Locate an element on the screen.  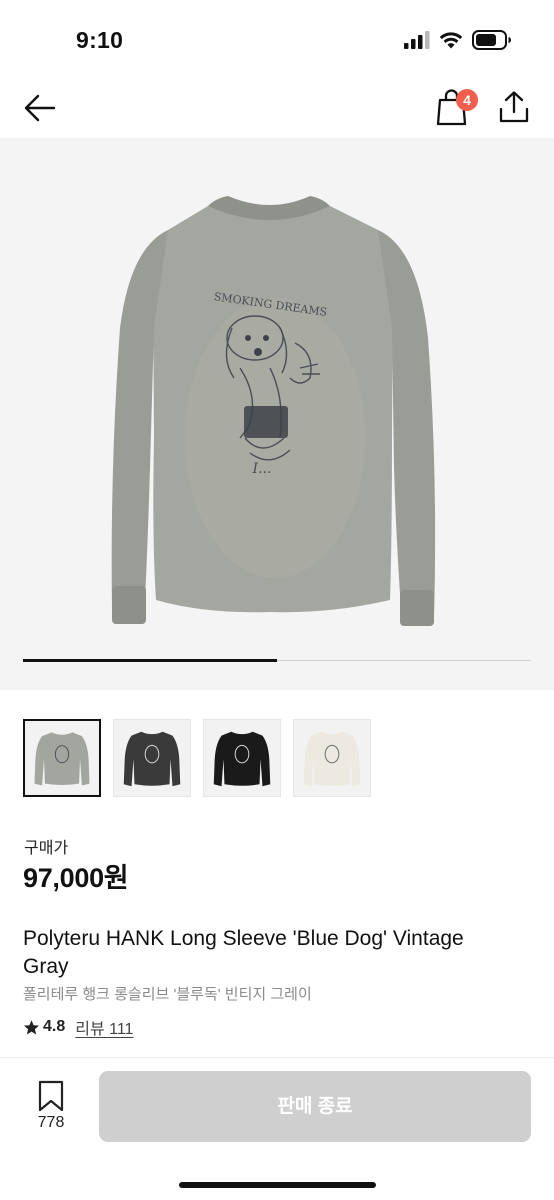
rating-row: 4.8 리뷰 111 is located at coordinates (78, 1027).